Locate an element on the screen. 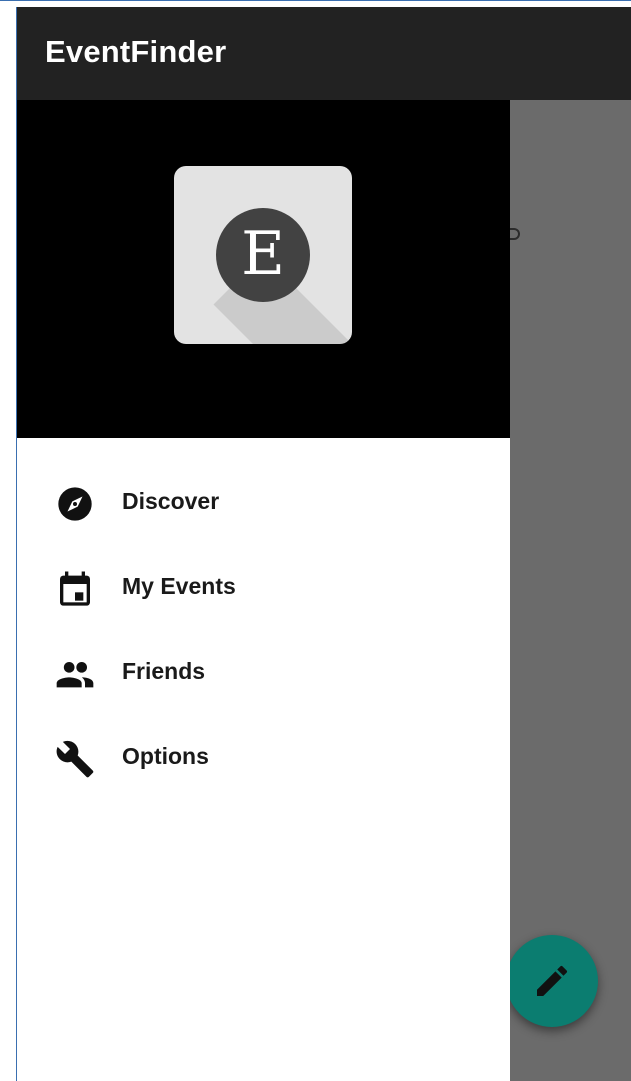 This screenshot has height=1081, width=631. menu-item-label: Discover is located at coordinates (171, 501).